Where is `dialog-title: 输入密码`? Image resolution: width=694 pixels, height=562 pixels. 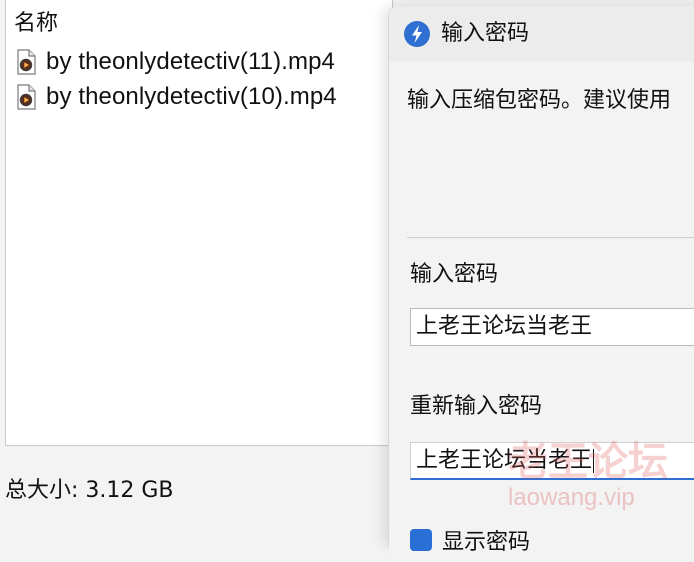 dialog-title: 输入密码 is located at coordinates (485, 33).